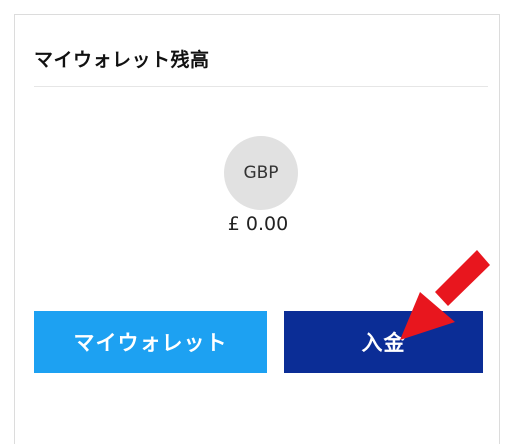 The height and width of the screenshot is (444, 511). Describe the element at coordinates (258, 224) in the screenshot. I see `balance-amount: £ 0.00` at that location.